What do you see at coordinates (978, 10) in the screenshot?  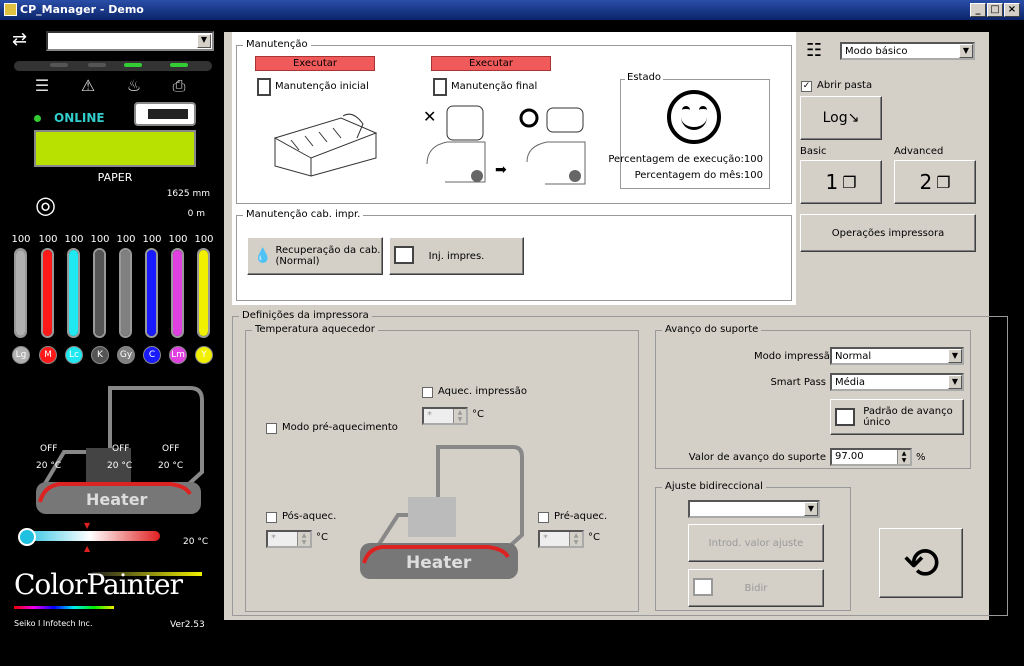 I see `minimize-button: _` at bounding box center [978, 10].